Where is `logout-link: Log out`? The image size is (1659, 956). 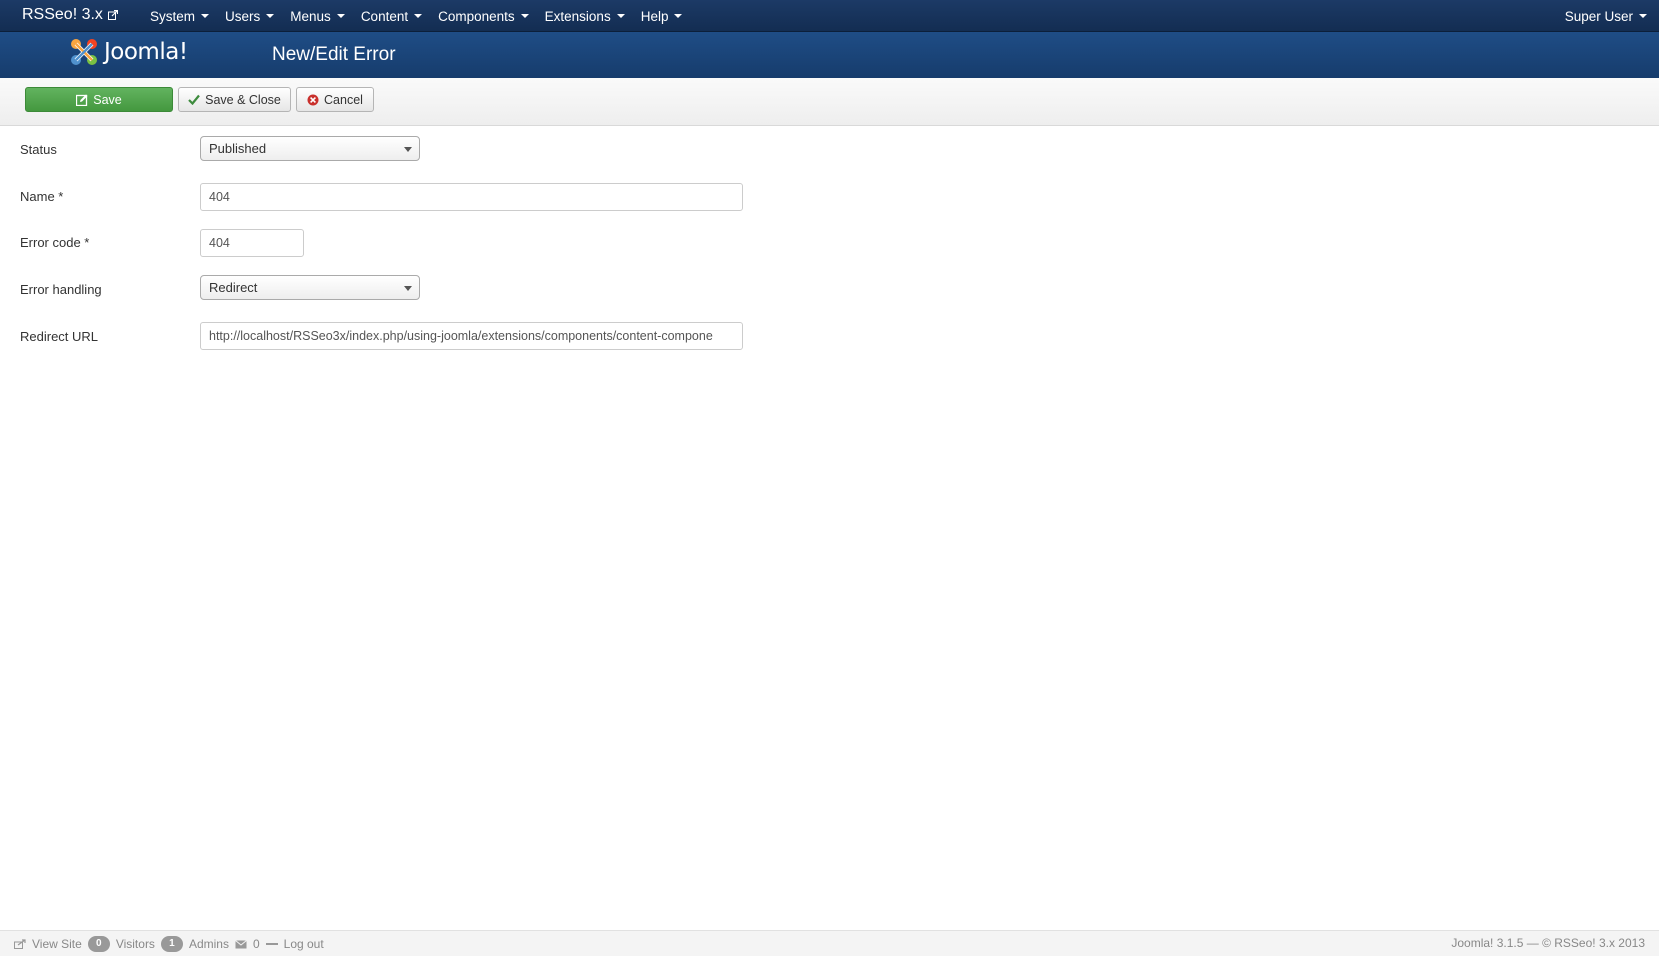
logout-link: Log out is located at coordinates (304, 944).